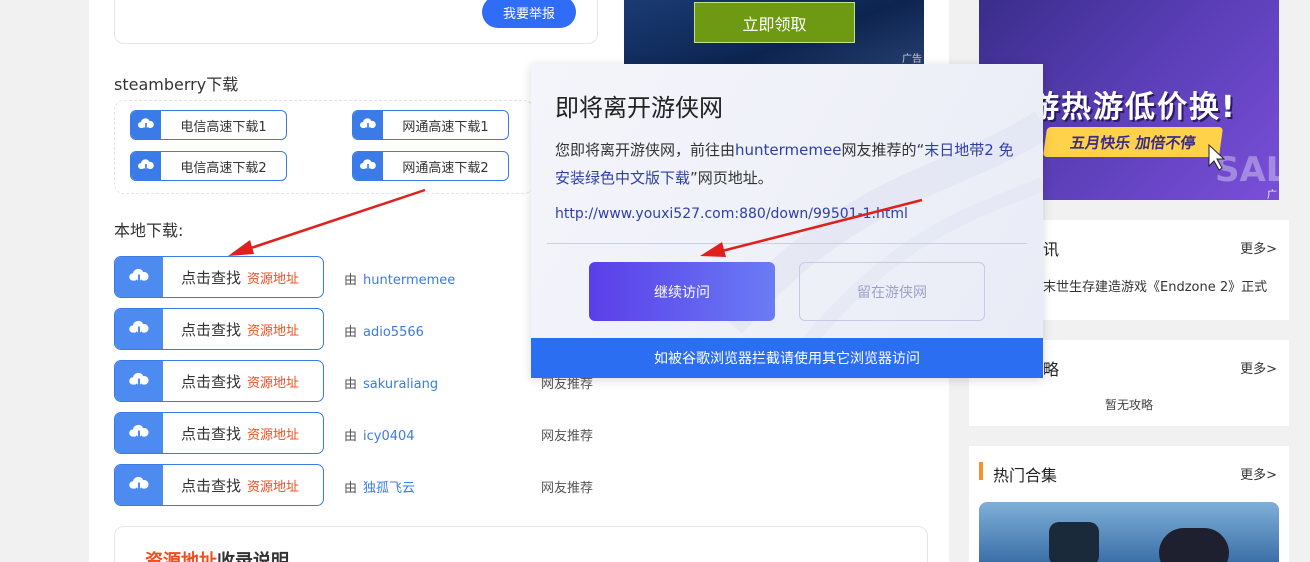 Image resolution: width=1310 pixels, height=562 pixels. Describe the element at coordinates (1128, 405) in the screenshot. I see `guide-empty-text: 暂无攻略` at that location.